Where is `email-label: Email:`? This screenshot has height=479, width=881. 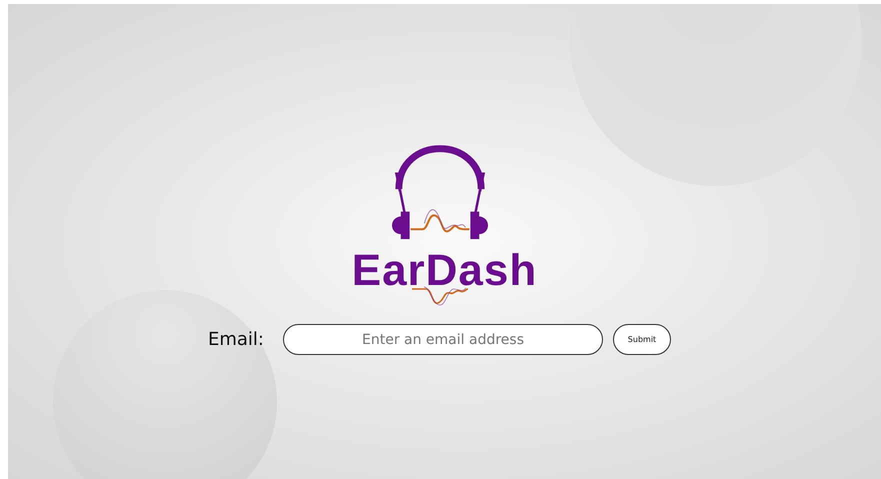
email-label: Email: is located at coordinates (236, 339).